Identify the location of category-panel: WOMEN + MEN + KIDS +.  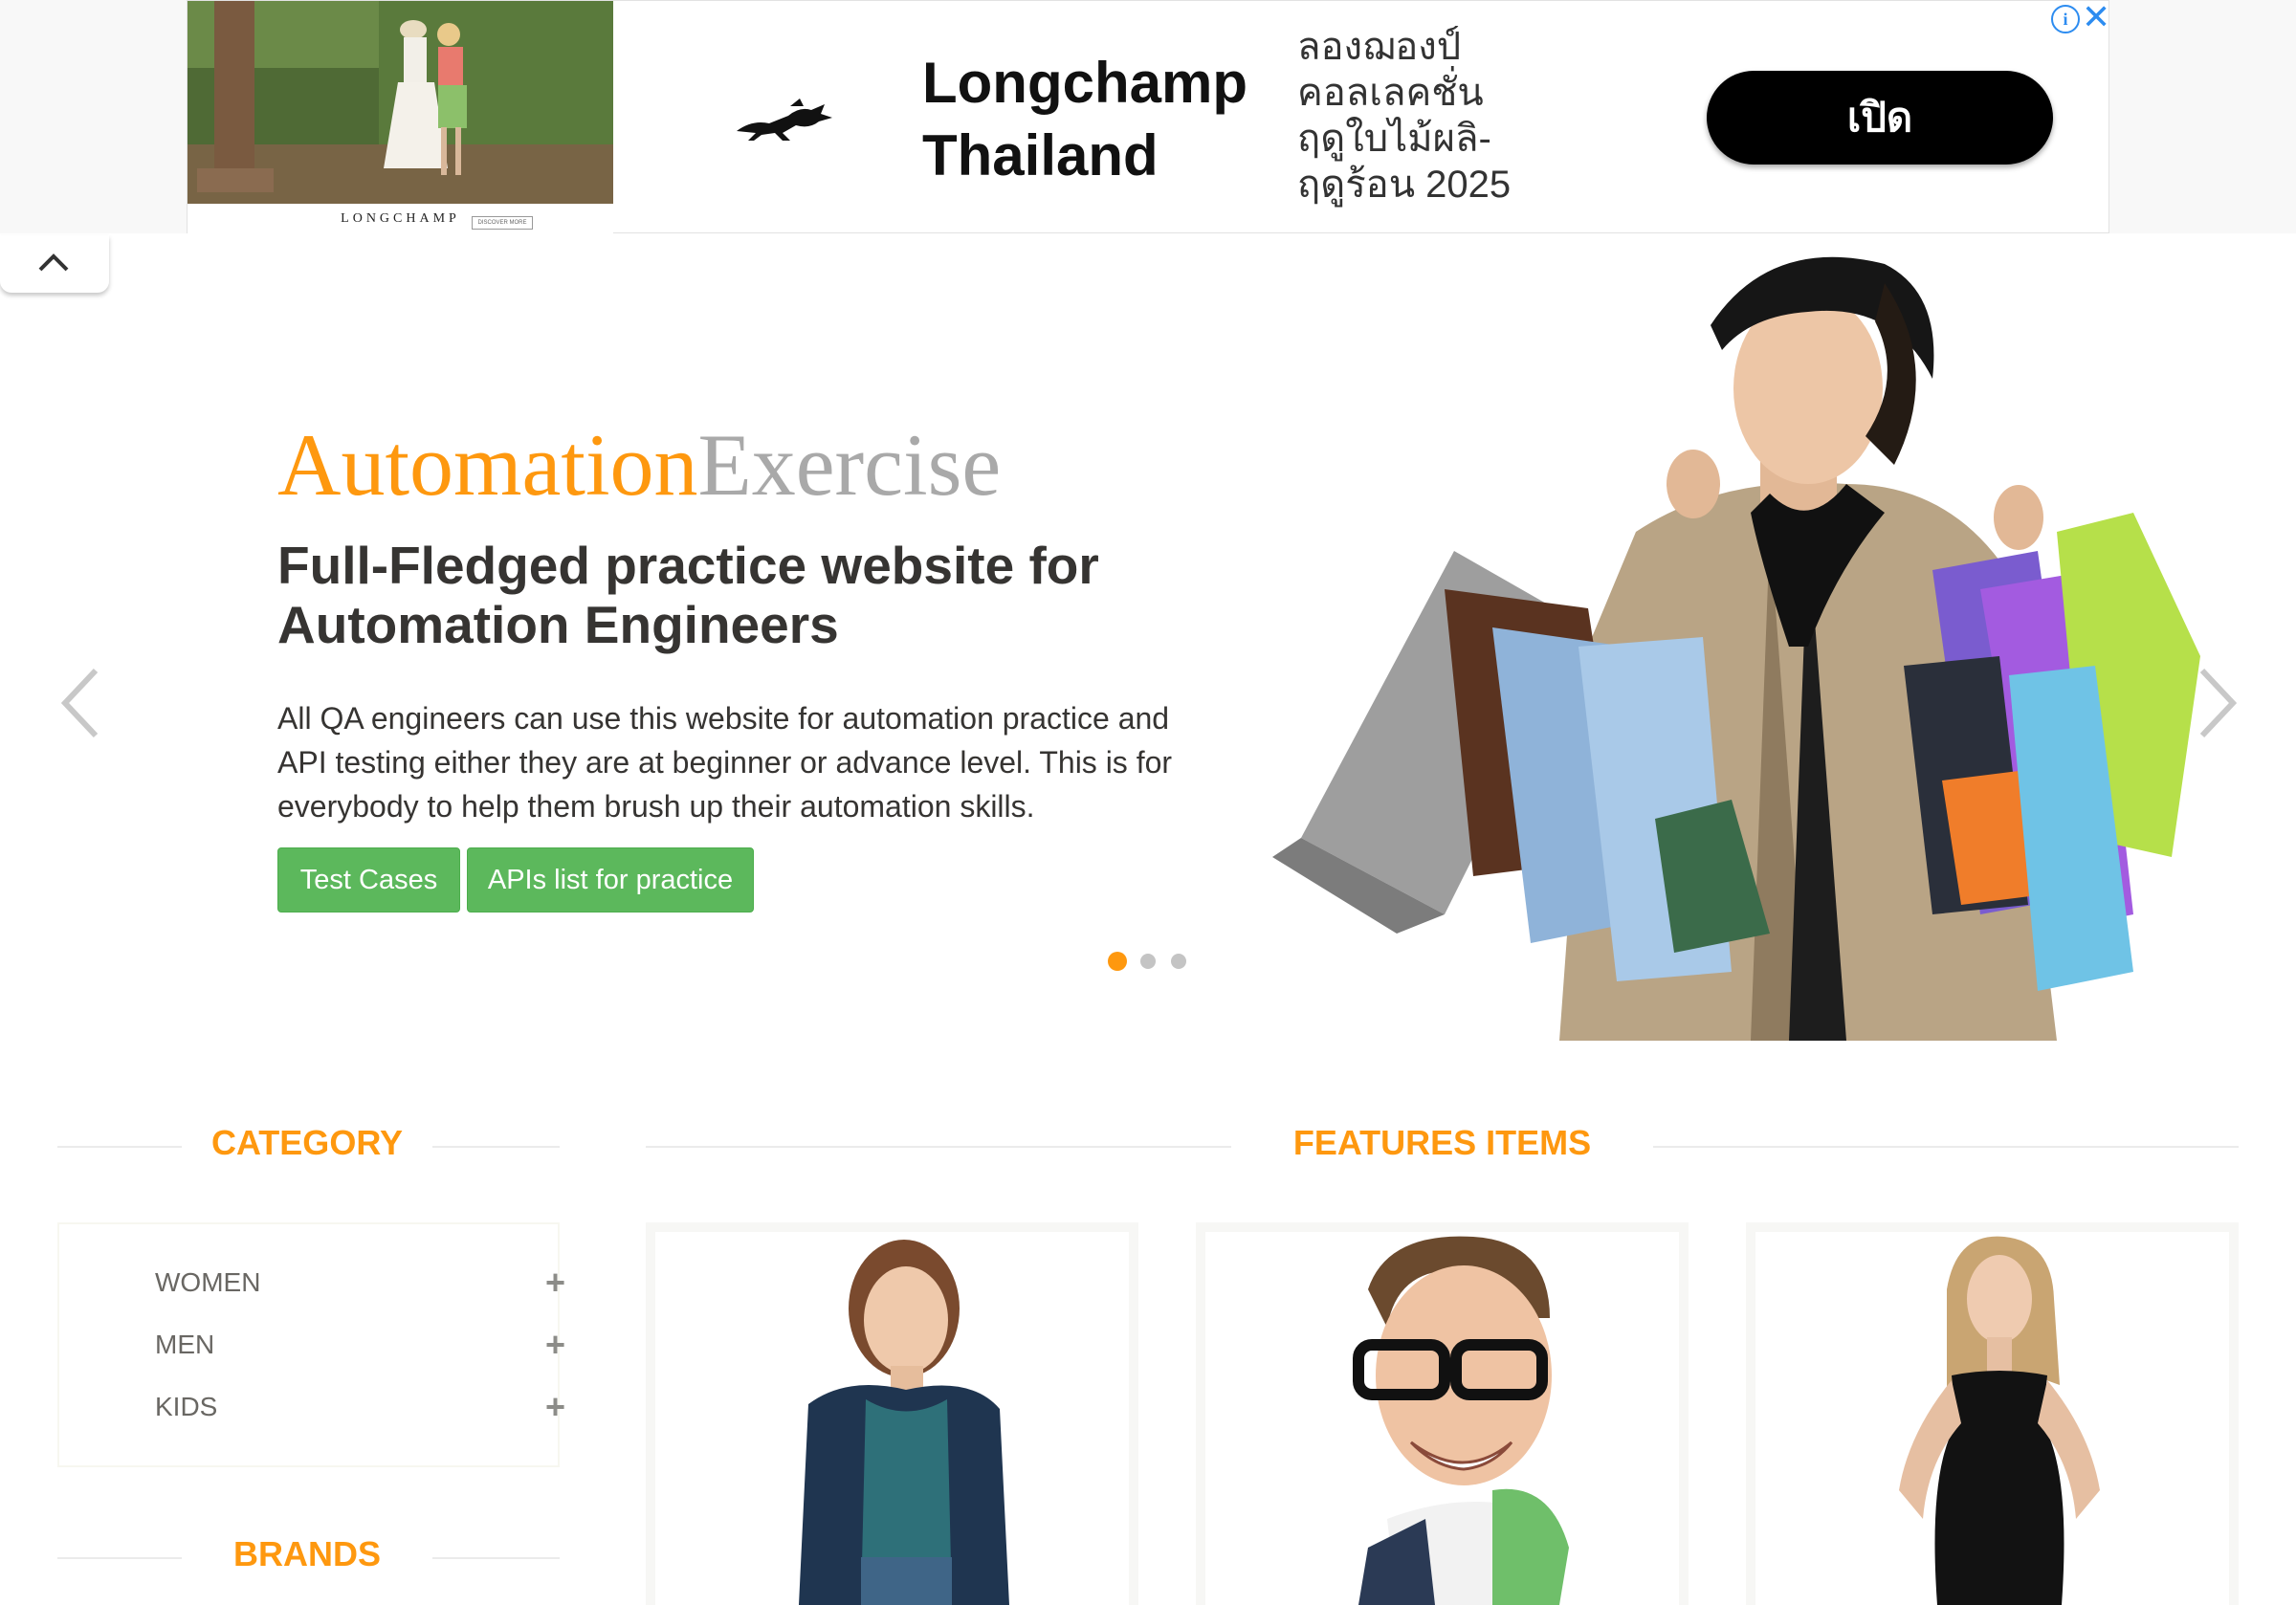
(311, 1344).